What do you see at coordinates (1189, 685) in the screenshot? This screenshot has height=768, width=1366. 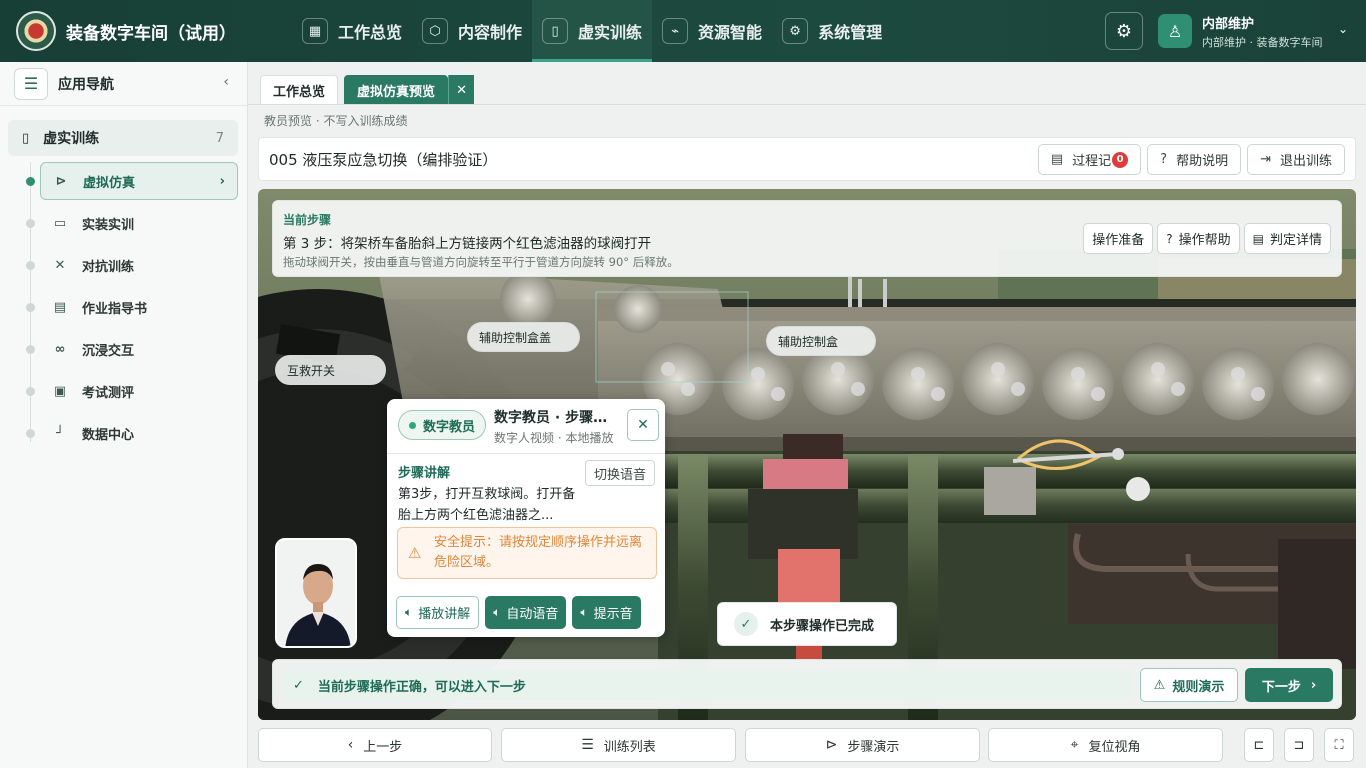 I see `rule-demo-button: ⚠ 规则演示` at bounding box center [1189, 685].